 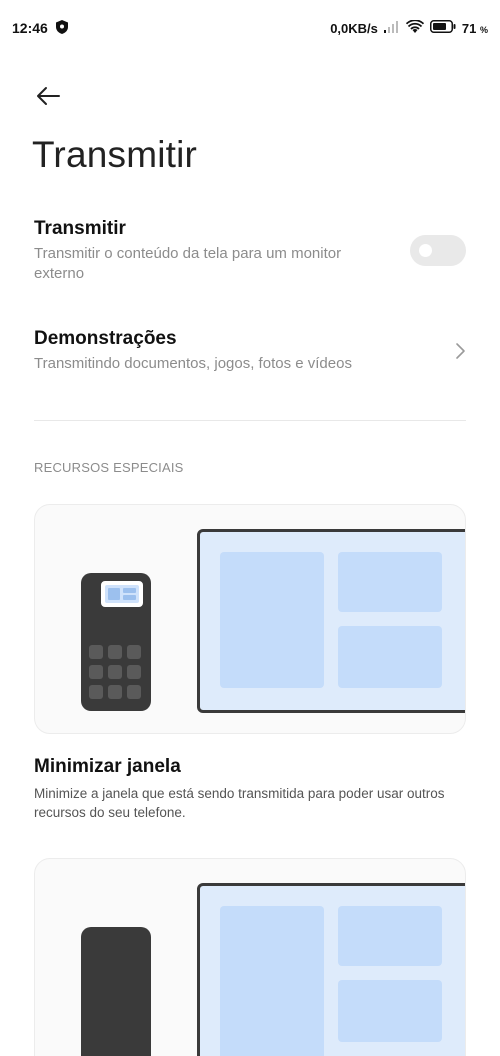 I want to click on wifi-icon, so click(x=415, y=27).